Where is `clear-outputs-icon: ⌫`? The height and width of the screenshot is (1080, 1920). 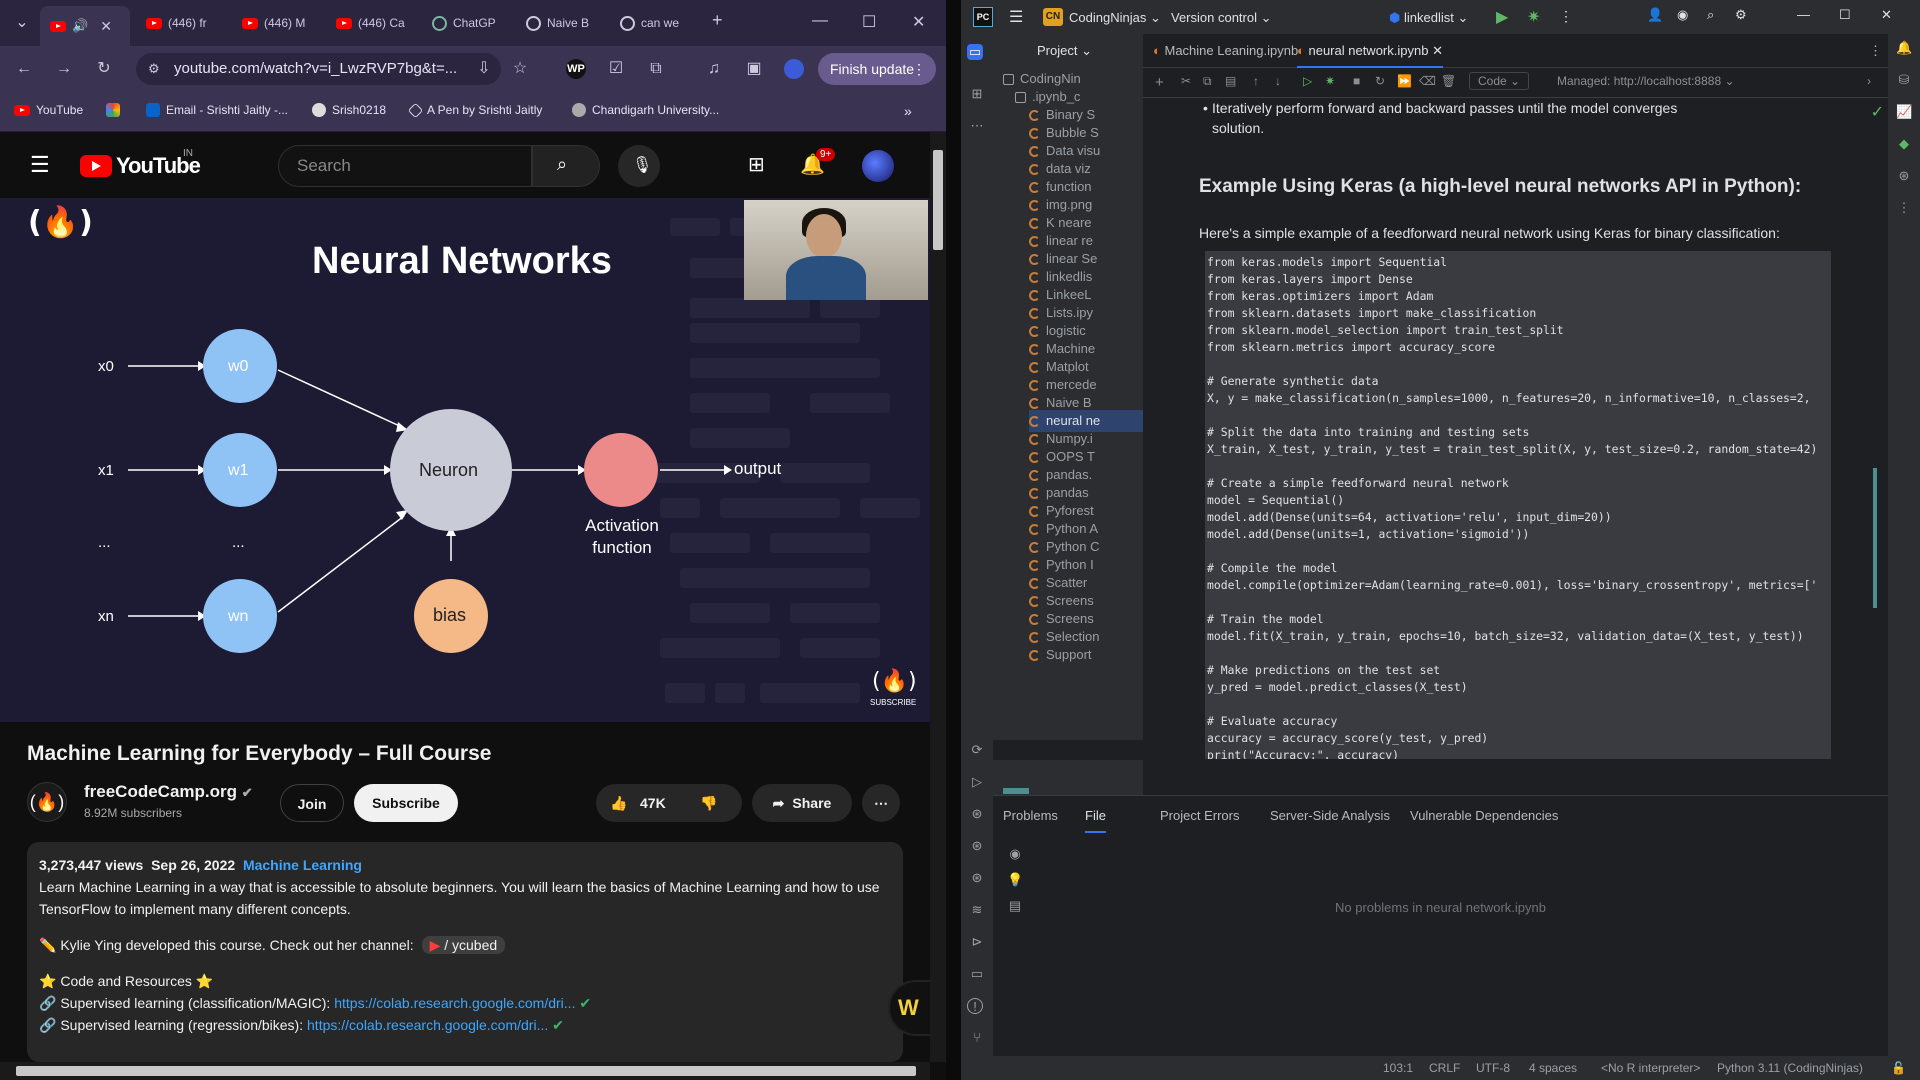
clear-outputs-icon: ⌫ is located at coordinates (1427, 81).